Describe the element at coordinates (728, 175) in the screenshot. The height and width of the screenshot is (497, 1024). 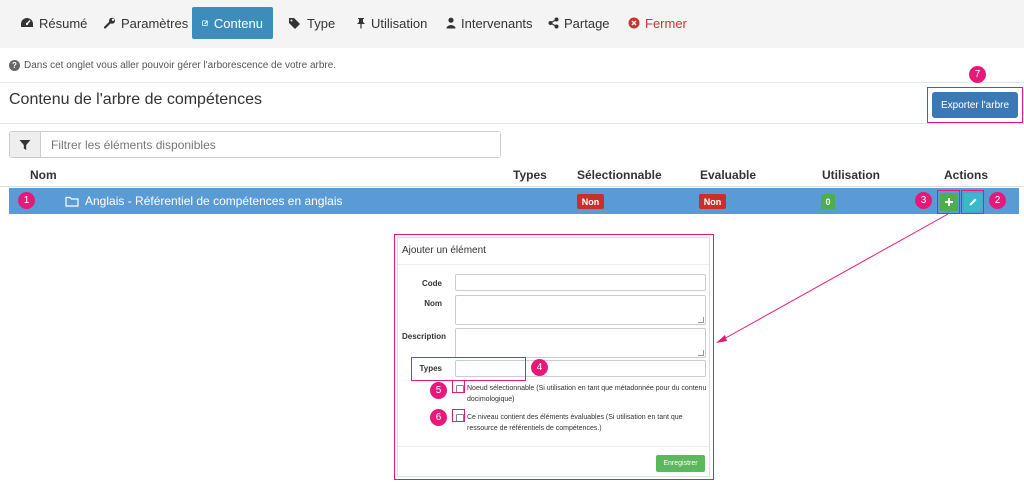
I see `column-header-evaluable: Evaluable` at that location.